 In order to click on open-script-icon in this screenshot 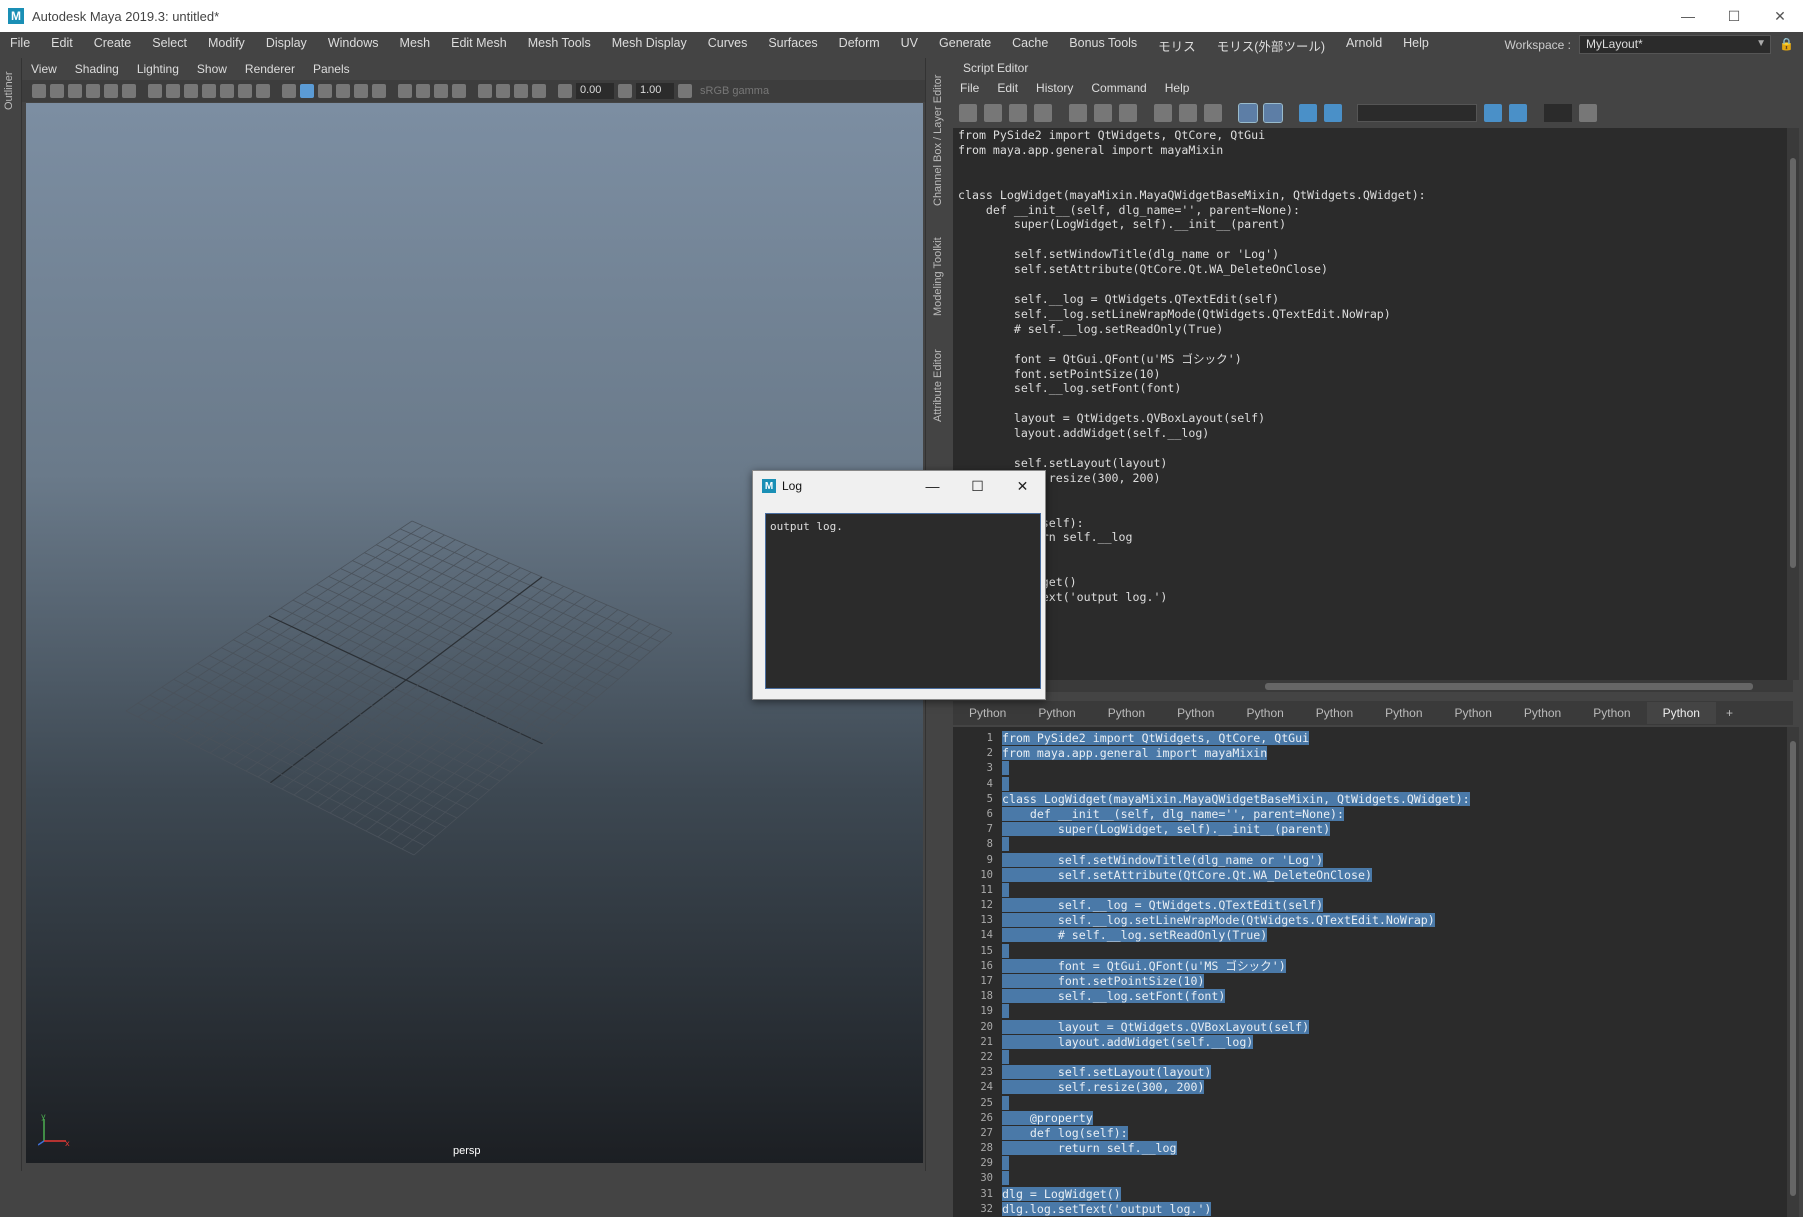, I will do `click(968, 113)`.